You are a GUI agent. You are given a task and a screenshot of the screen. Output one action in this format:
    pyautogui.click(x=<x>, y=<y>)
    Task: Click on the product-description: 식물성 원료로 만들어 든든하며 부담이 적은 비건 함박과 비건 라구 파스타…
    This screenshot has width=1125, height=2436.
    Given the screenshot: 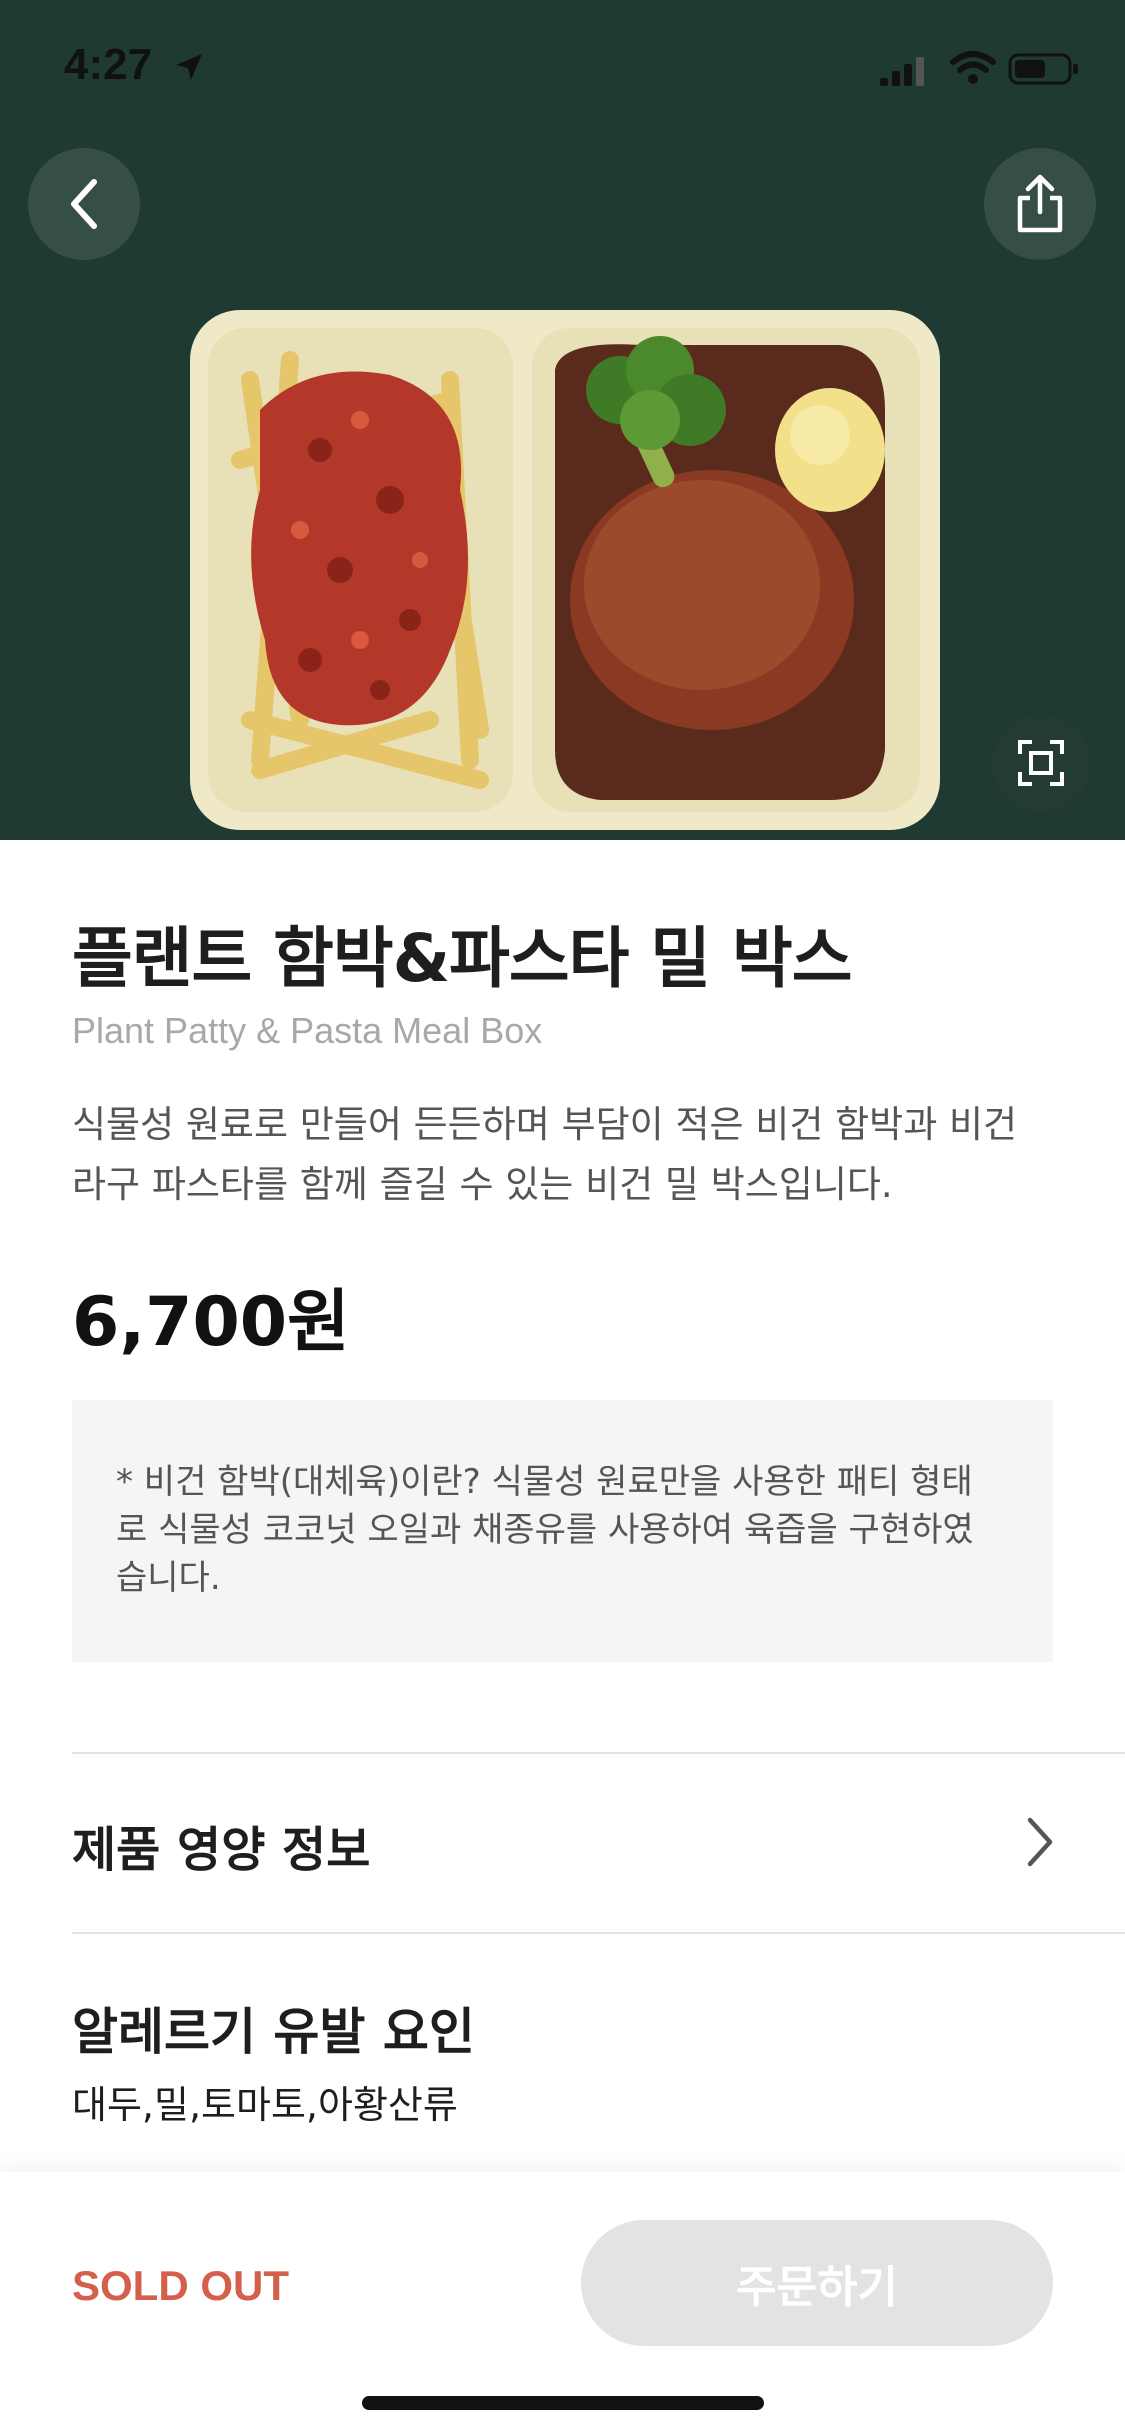 What is the action you would take?
    pyautogui.click(x=545, y=1154)
    